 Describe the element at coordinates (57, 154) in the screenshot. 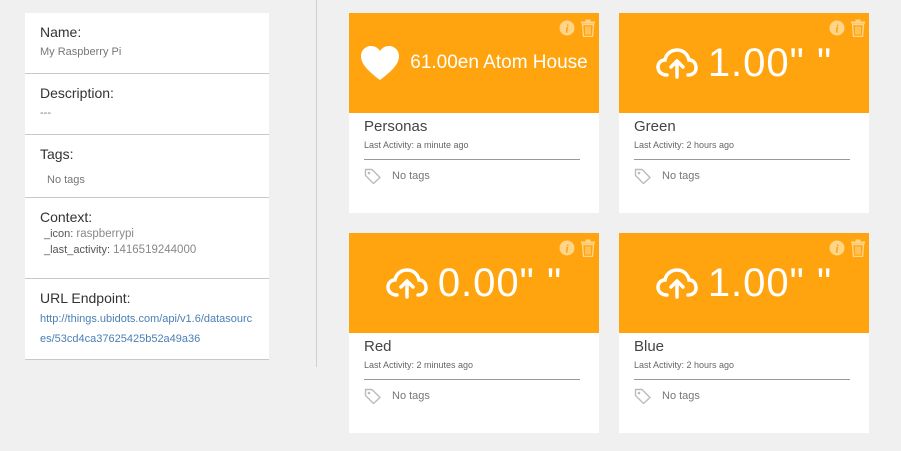

I see `tags-label: Tags:` at that location.